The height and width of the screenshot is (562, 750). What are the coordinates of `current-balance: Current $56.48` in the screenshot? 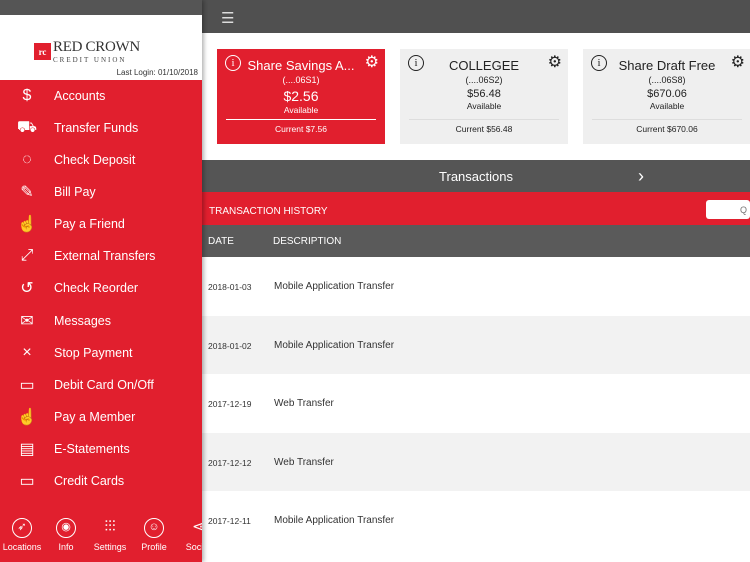 It's located at (484, 126).